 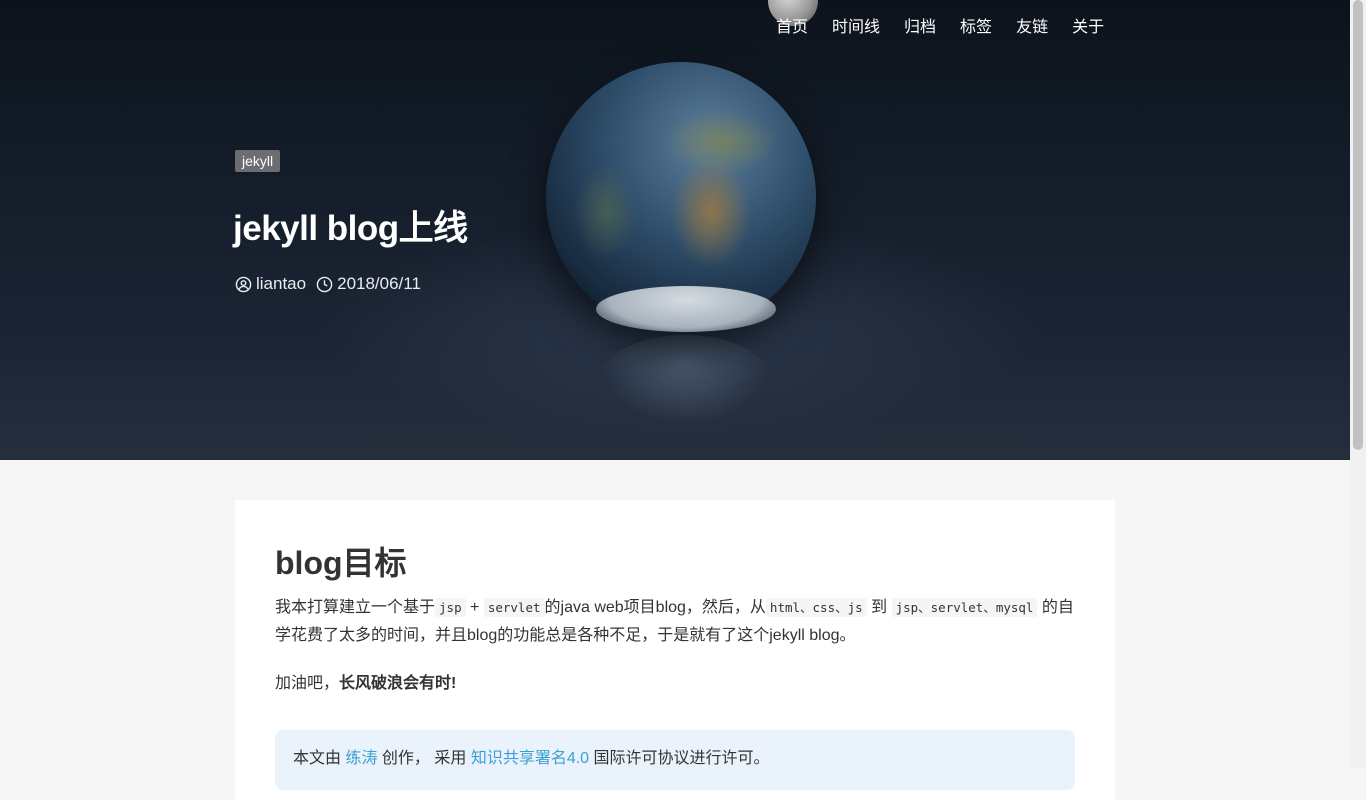 I want to click on license-notice: 本文由 练涛 创作， 采用 知识共享署名4.0 国际许可协议进行许可。, so click(x=675, y=760).